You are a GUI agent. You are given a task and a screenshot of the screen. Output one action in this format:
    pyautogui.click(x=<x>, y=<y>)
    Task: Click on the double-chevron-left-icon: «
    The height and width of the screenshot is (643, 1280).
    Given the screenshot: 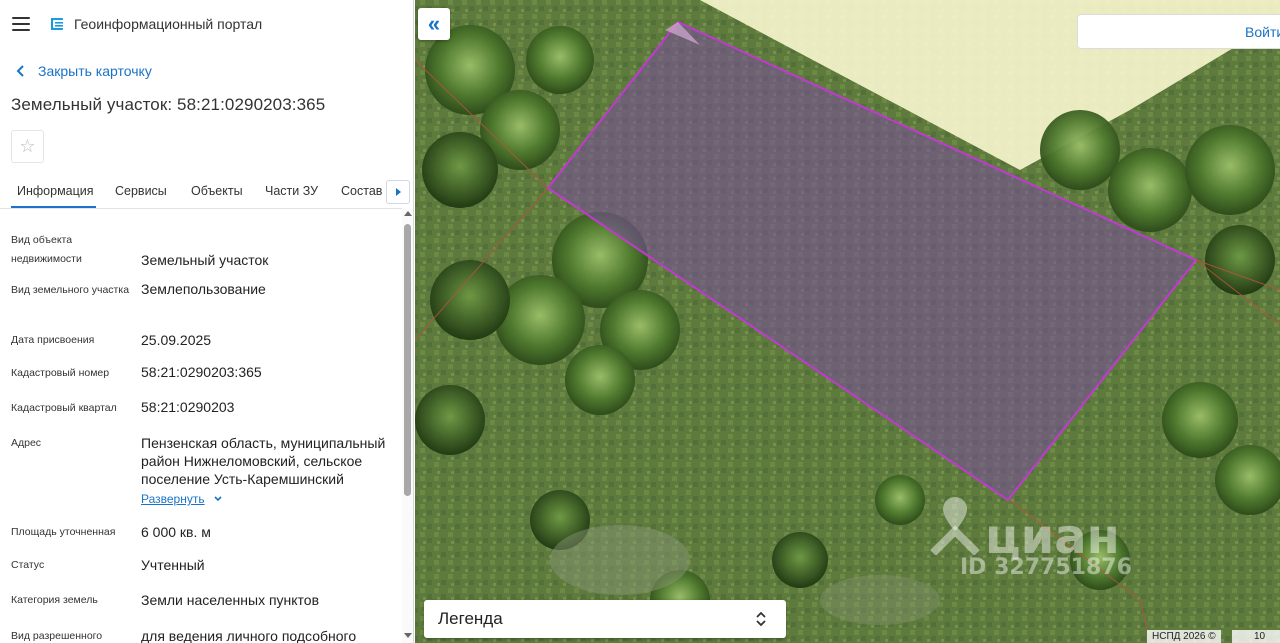 What is the action you would take?
    pyautogui.click(x=434, y=23)
    